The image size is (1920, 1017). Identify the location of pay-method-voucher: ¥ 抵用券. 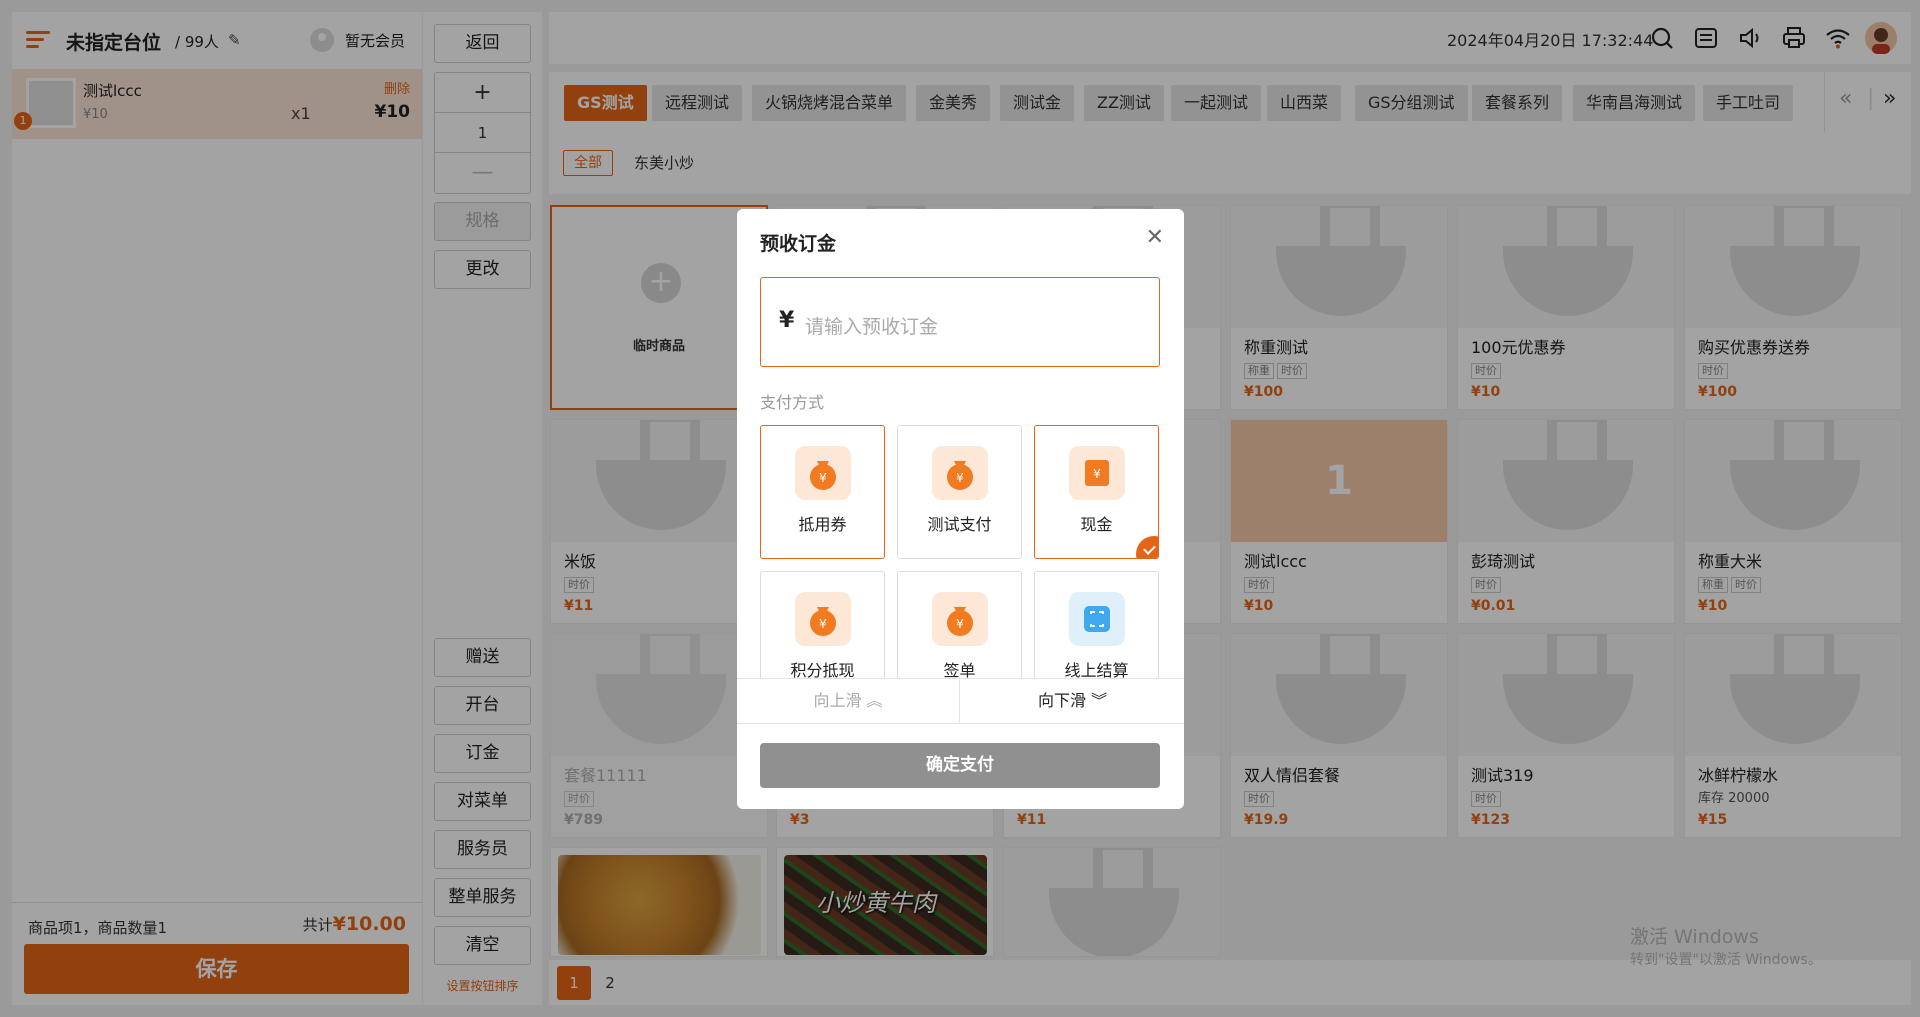
(822, 492).